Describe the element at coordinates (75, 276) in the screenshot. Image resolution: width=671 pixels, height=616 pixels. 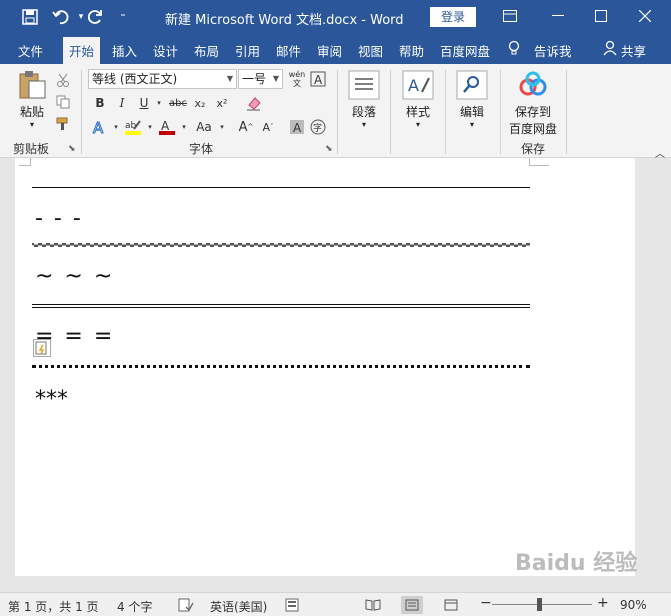
I see `document-line-2: ~ ~ ~` at that location.